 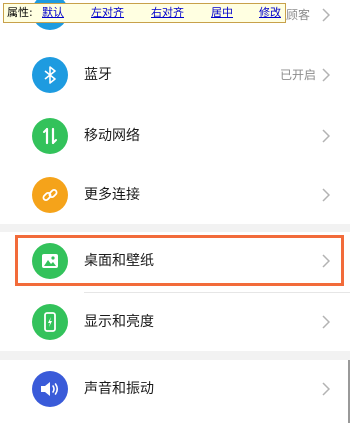 What do you see at coordinates (112, 195) in the screenshot?
I see `more-connections-label: 更多连接` at bounding box center [112, 195].